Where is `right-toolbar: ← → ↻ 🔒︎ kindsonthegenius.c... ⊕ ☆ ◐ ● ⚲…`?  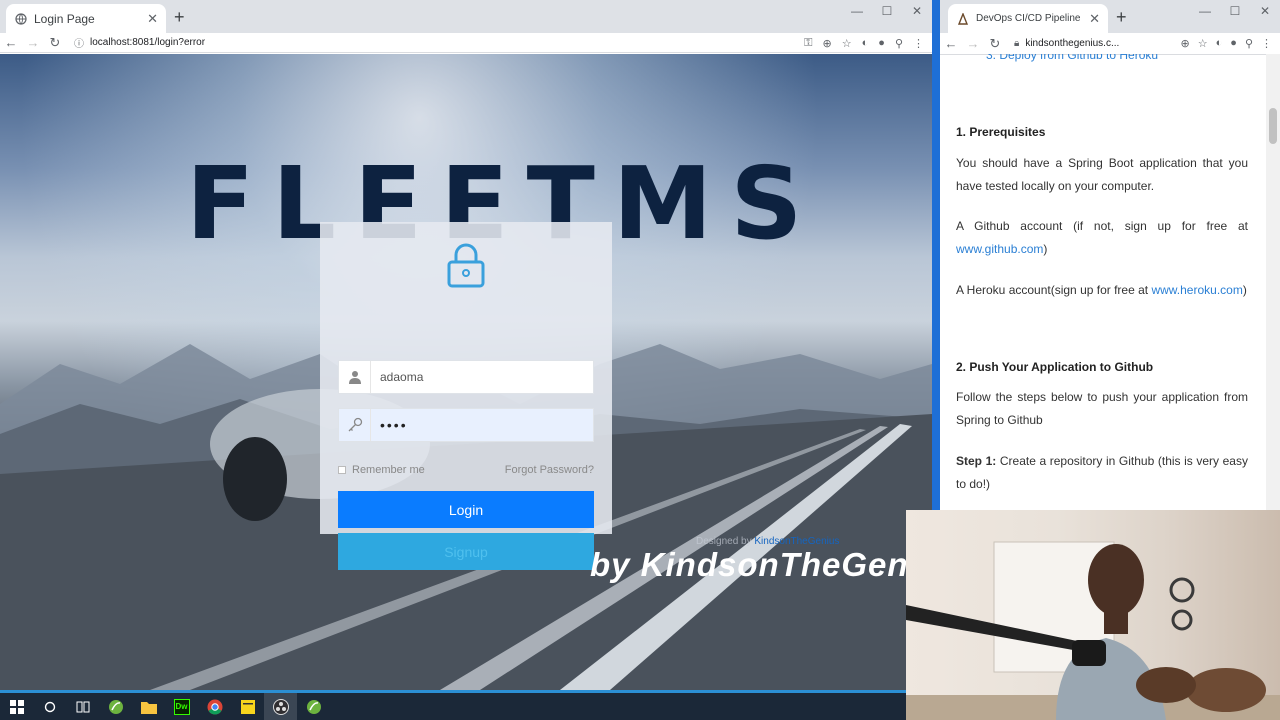 right-toolbar: ← → ↻ 🔒︎ kindsonthegenius.c... ⊕ ☆ ◐ ● ⚲… is located at coordinates (1110, 44).